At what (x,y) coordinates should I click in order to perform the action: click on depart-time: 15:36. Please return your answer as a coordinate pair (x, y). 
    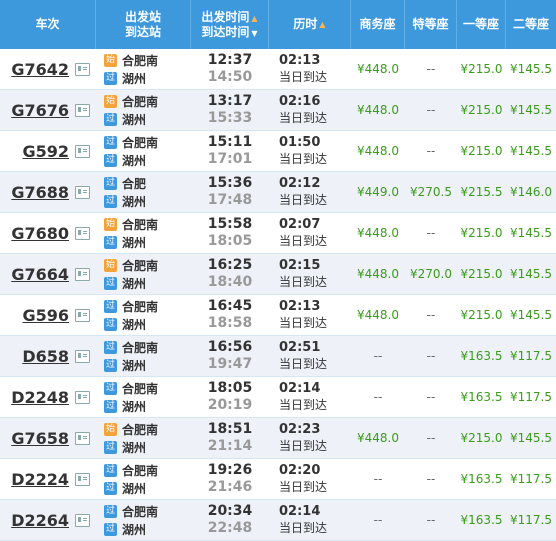
    Looking at the image, I should click on (230, 183).